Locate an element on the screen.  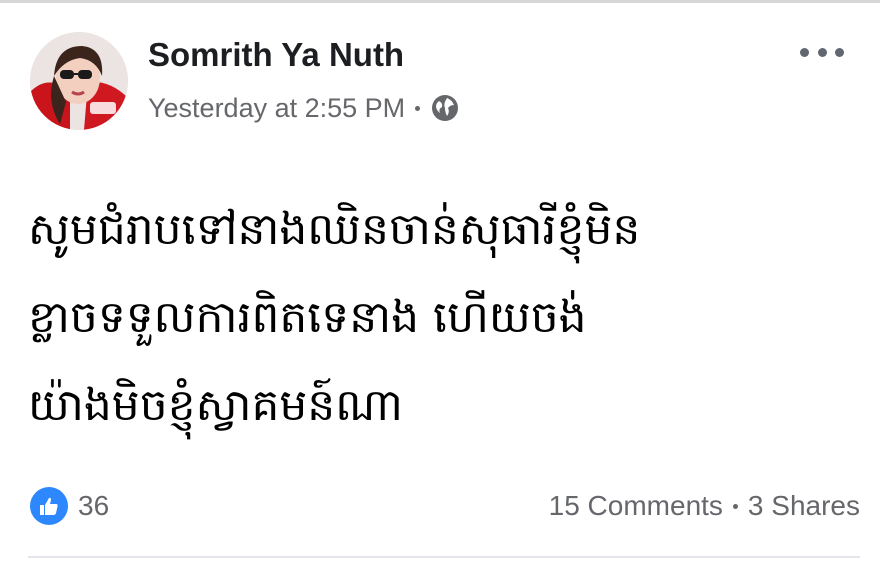
post-body-line: ខ្លាចទទួលការពិតទេនាង ហើយចង់ is located at coordinates (307, 317).